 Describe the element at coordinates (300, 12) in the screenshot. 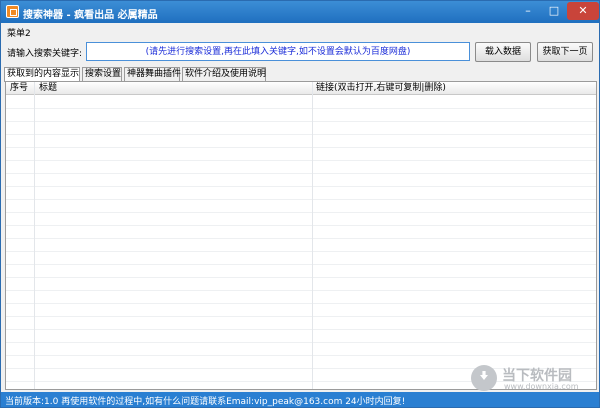

I see `title-bar: 搜索神器 - 疯看出品 必属精品 – □ ✕` at that location.